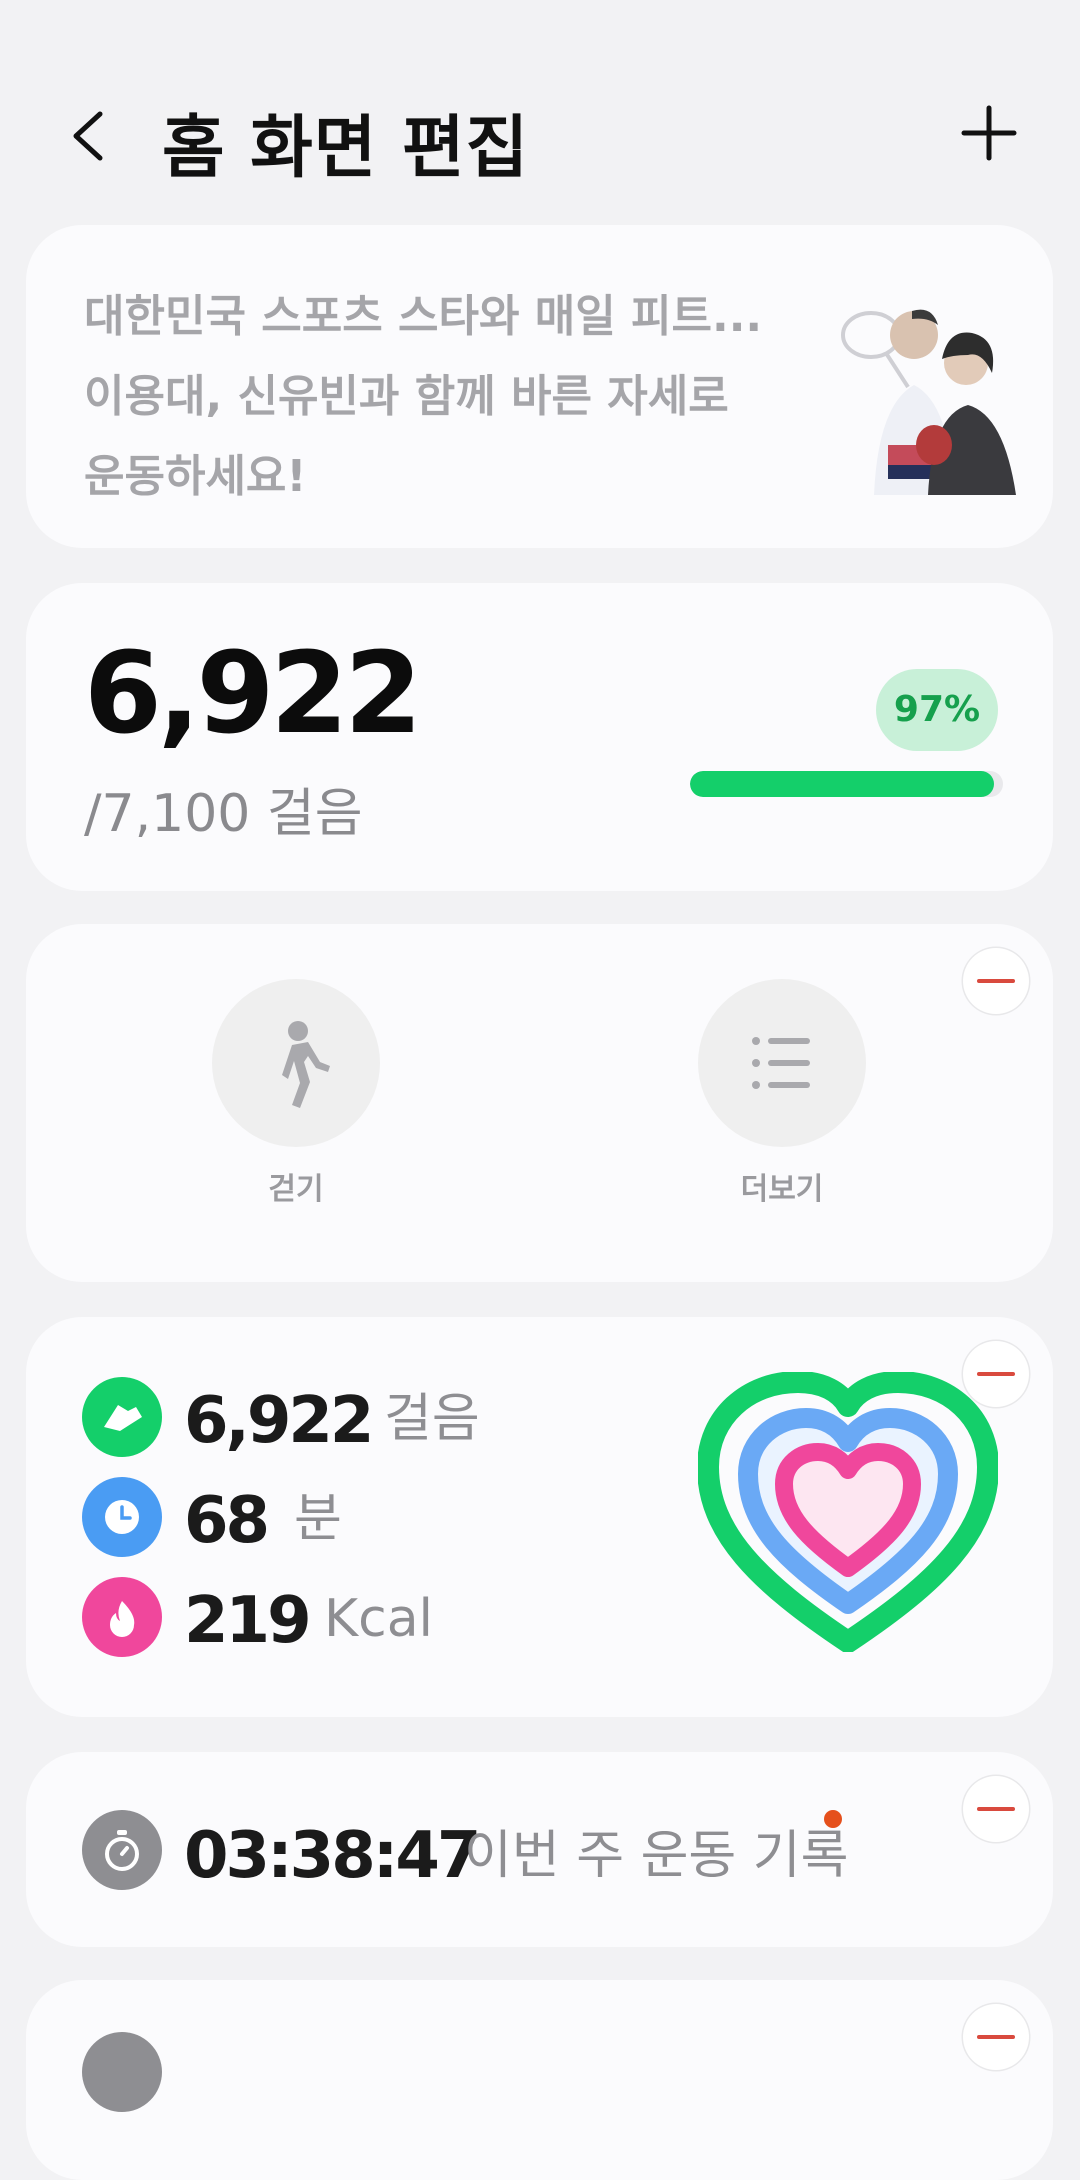  I want to click on shoe-icon, so click(122, 1417).